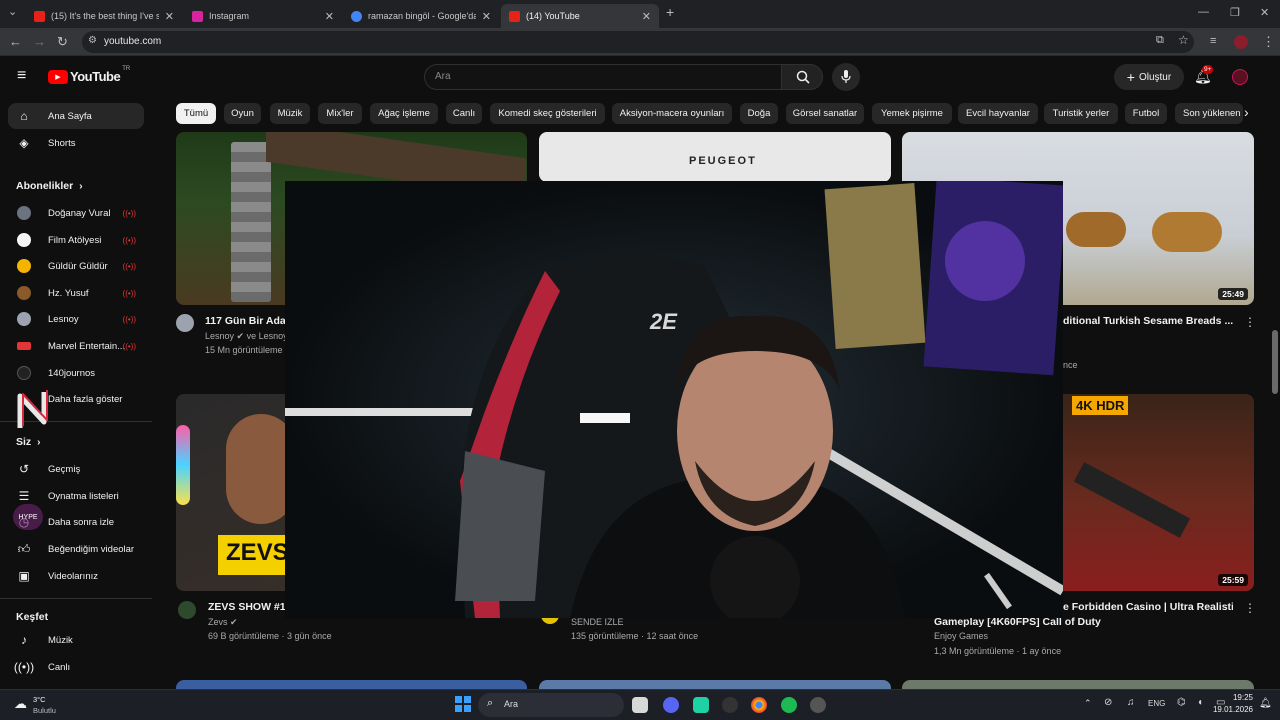 The width and height of the screenshot is (1280, 720). What do you see at coordinates (104, 16) in the screenshot?
I see `browser-tab-1: (15) It's the best thing I've seen ✕` at bounding box center [104, 16].